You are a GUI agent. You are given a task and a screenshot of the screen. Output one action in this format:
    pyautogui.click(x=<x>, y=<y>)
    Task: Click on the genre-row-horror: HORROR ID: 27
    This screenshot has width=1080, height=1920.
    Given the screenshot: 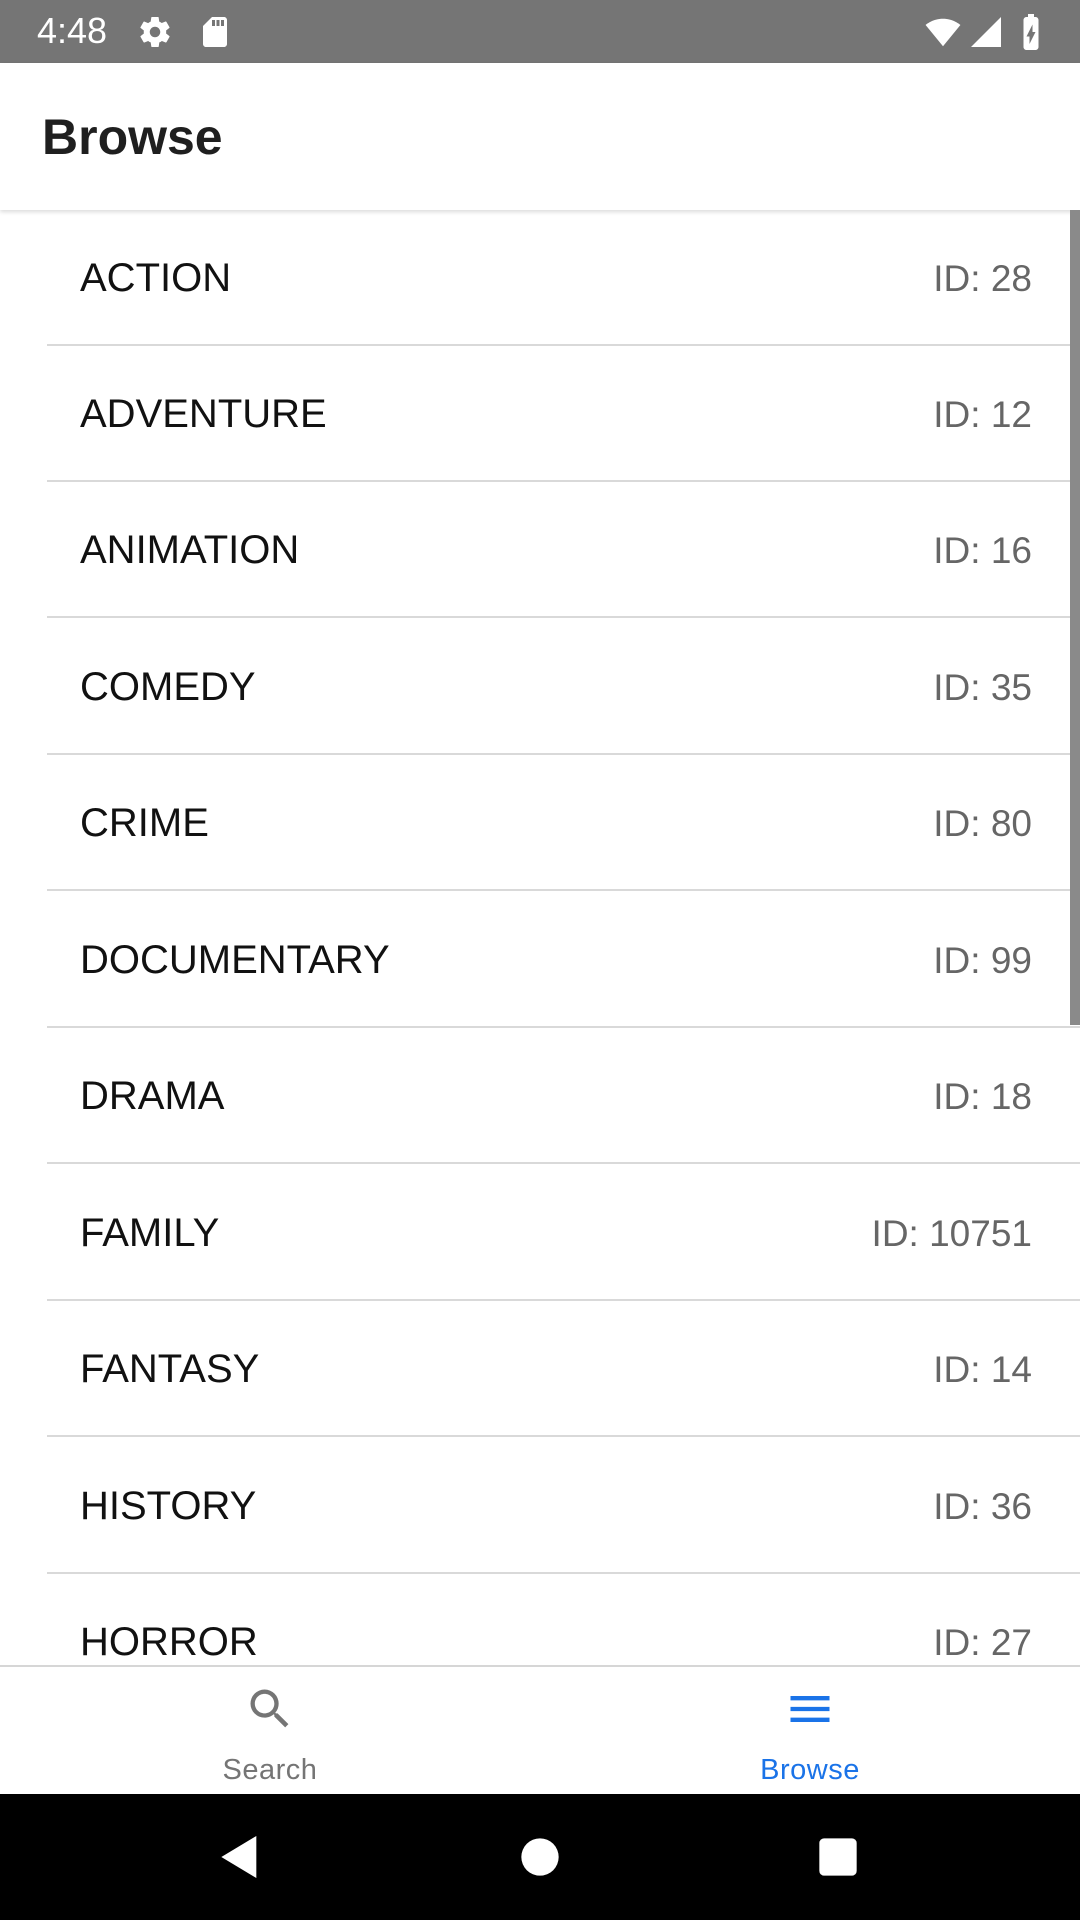 What is the action you would take?
    pyautogui.click(x=540, y=1619)
    